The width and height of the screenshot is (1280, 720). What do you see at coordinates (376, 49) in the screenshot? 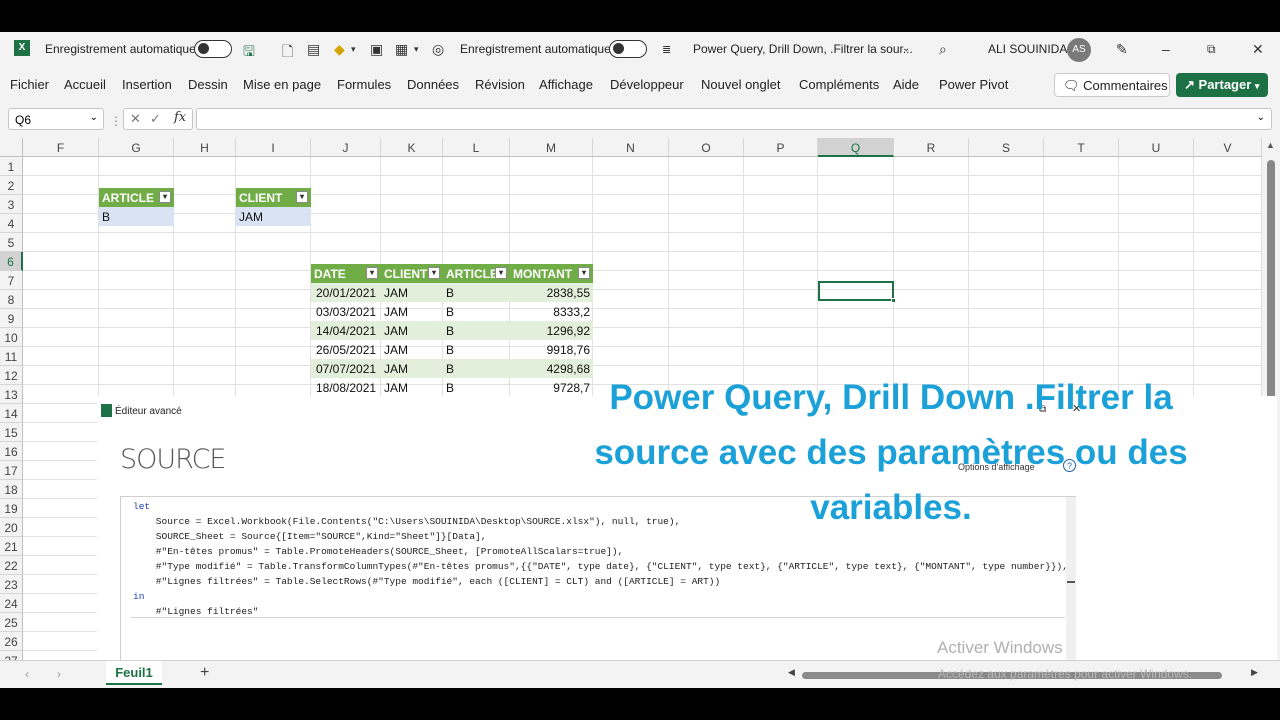
I see `screen-icon: ▣` at bounding box center [376, 49].